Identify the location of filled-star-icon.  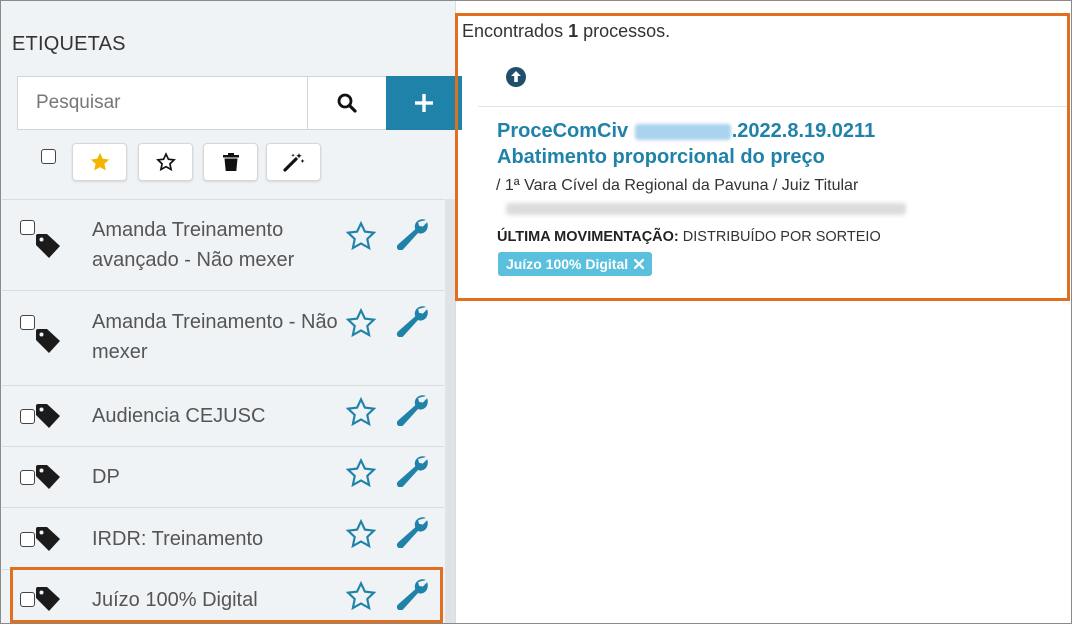
(99, 161).